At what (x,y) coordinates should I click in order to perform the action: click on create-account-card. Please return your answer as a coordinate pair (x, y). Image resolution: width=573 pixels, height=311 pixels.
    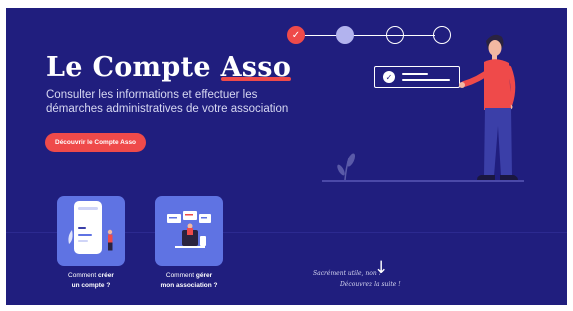
    Looking at the image, I should click on (91, 231).